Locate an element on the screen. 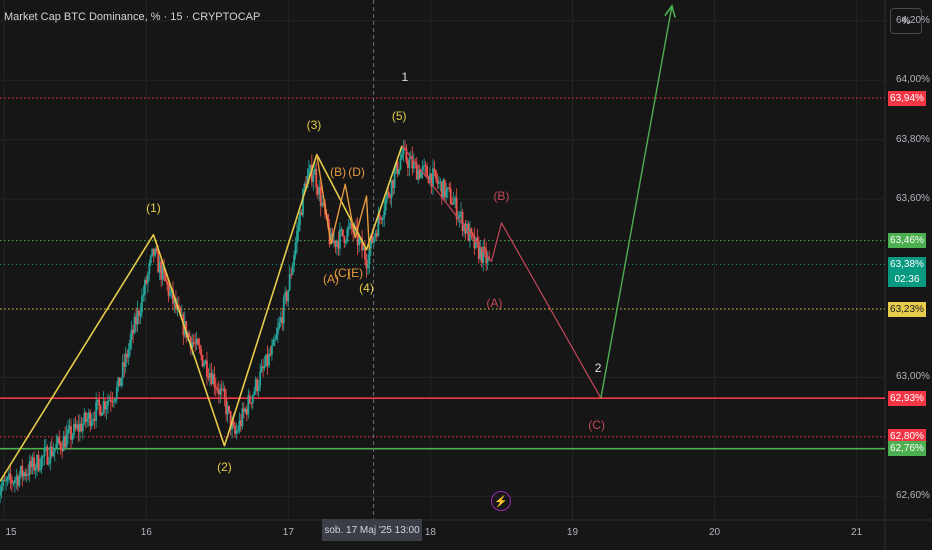 The image size is (932, 550). level-price-badge: 63,46% is located at coordinates (907, 241).